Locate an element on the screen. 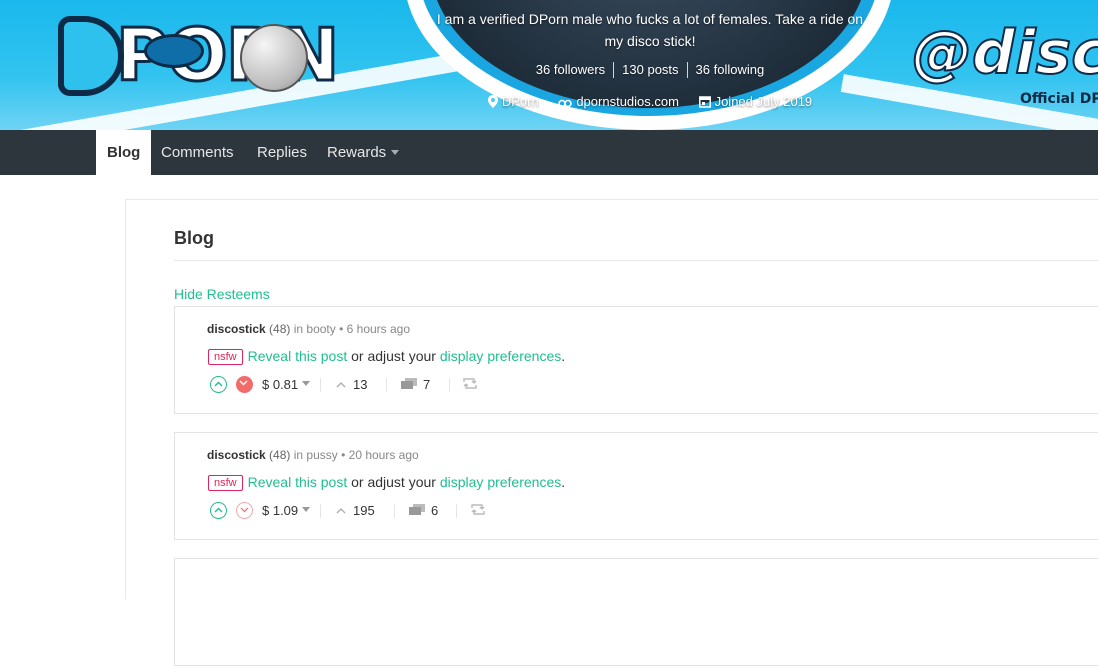 The width and height of the screenshot is (1098, 666). location-pin-icon is located at coordinates (492, 101).